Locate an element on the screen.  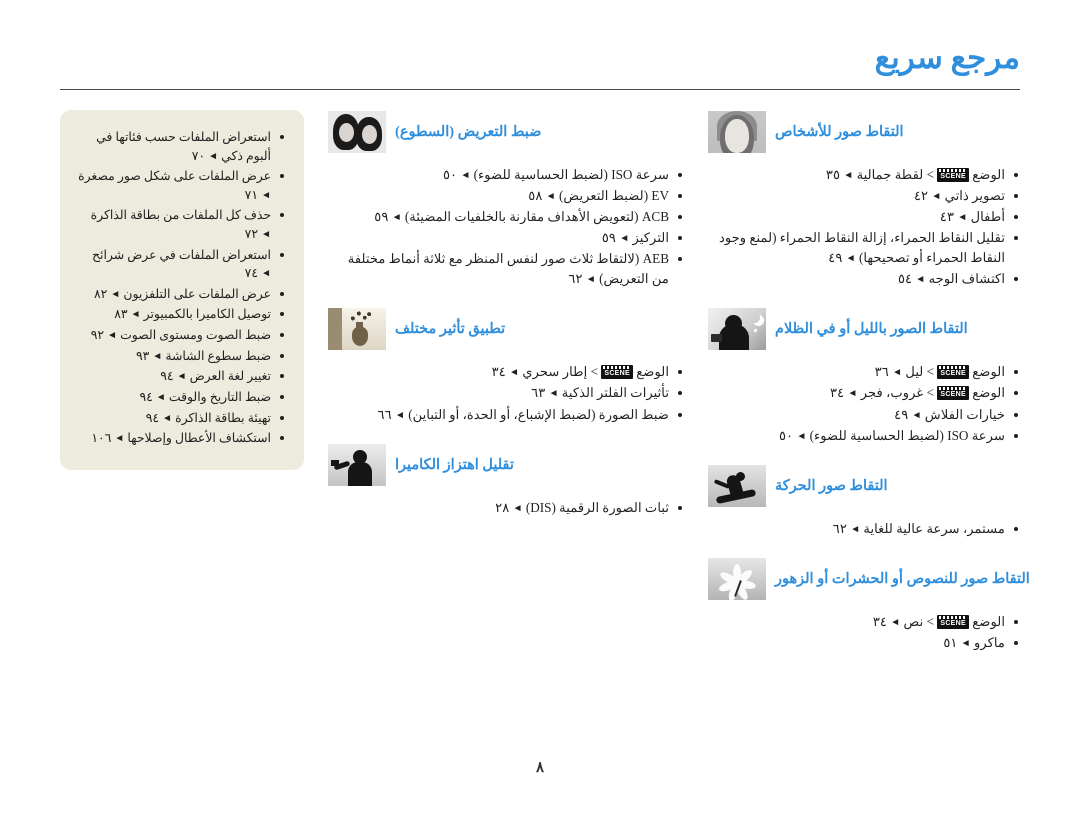
page-title: مرجع سريع is located at coordinates (947, 57).